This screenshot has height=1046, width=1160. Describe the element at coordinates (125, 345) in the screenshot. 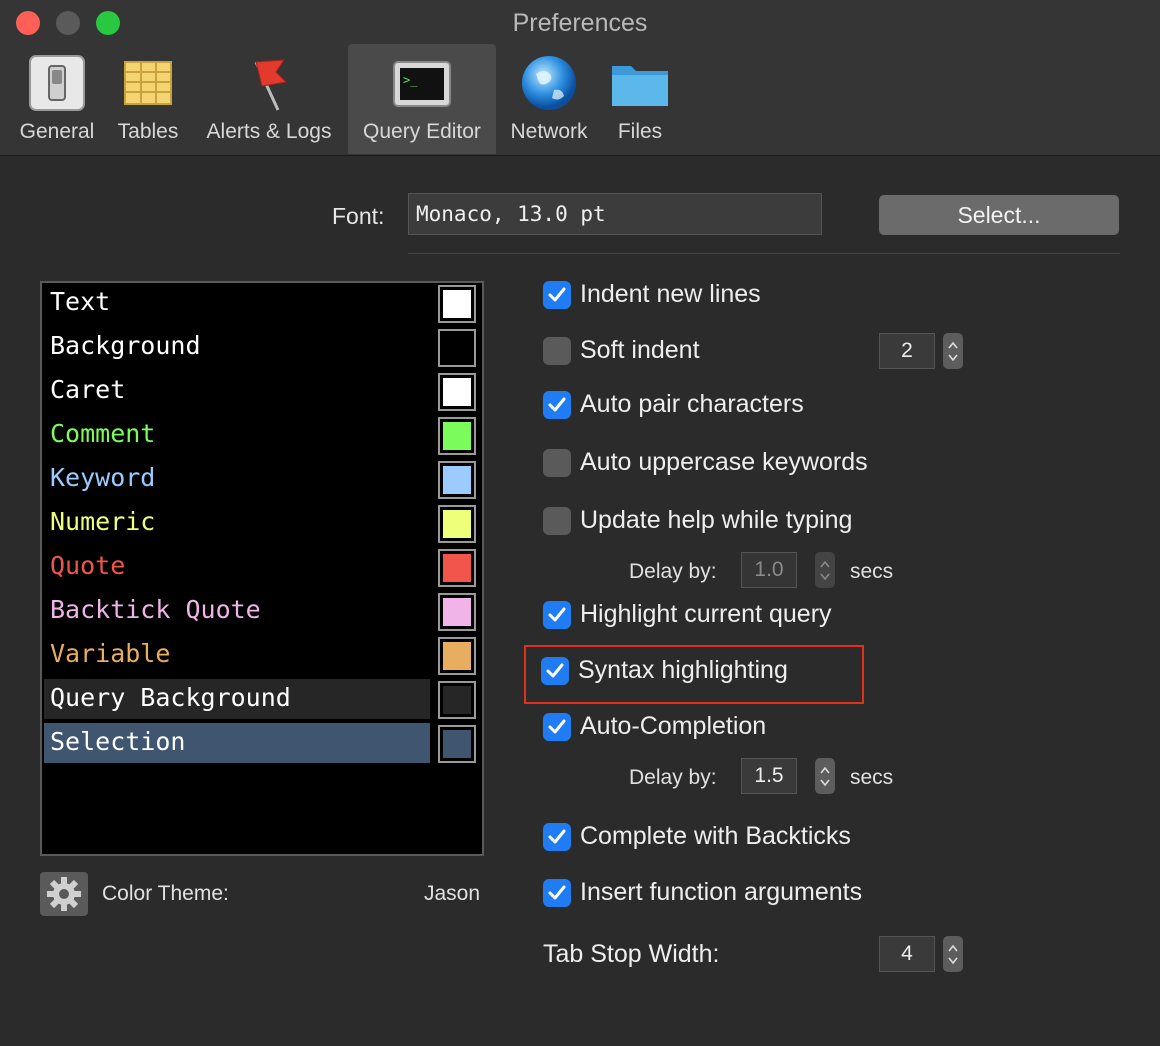

I see `color-name: Background` at that location.